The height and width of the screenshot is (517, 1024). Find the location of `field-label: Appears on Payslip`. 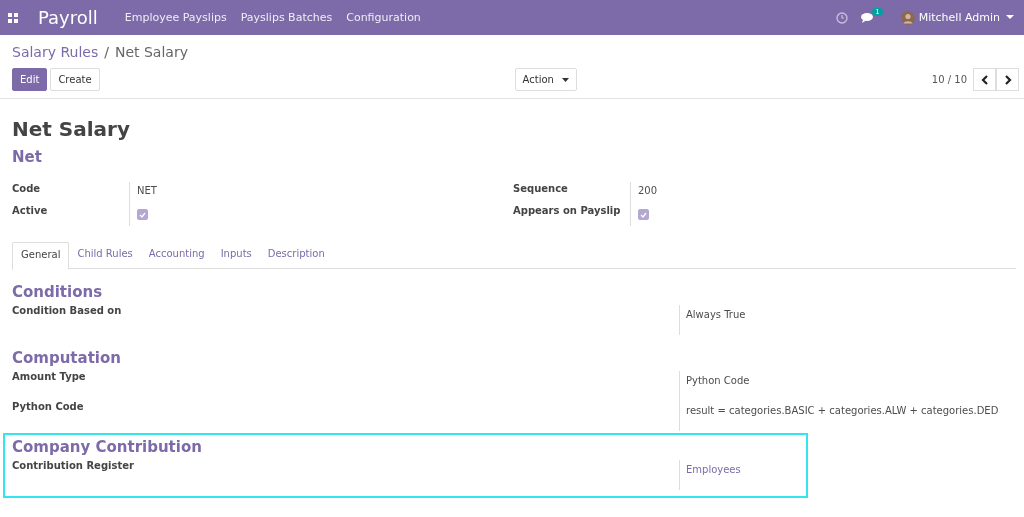

field-label: Appears on Payslip is located at coordinates (567, 211).